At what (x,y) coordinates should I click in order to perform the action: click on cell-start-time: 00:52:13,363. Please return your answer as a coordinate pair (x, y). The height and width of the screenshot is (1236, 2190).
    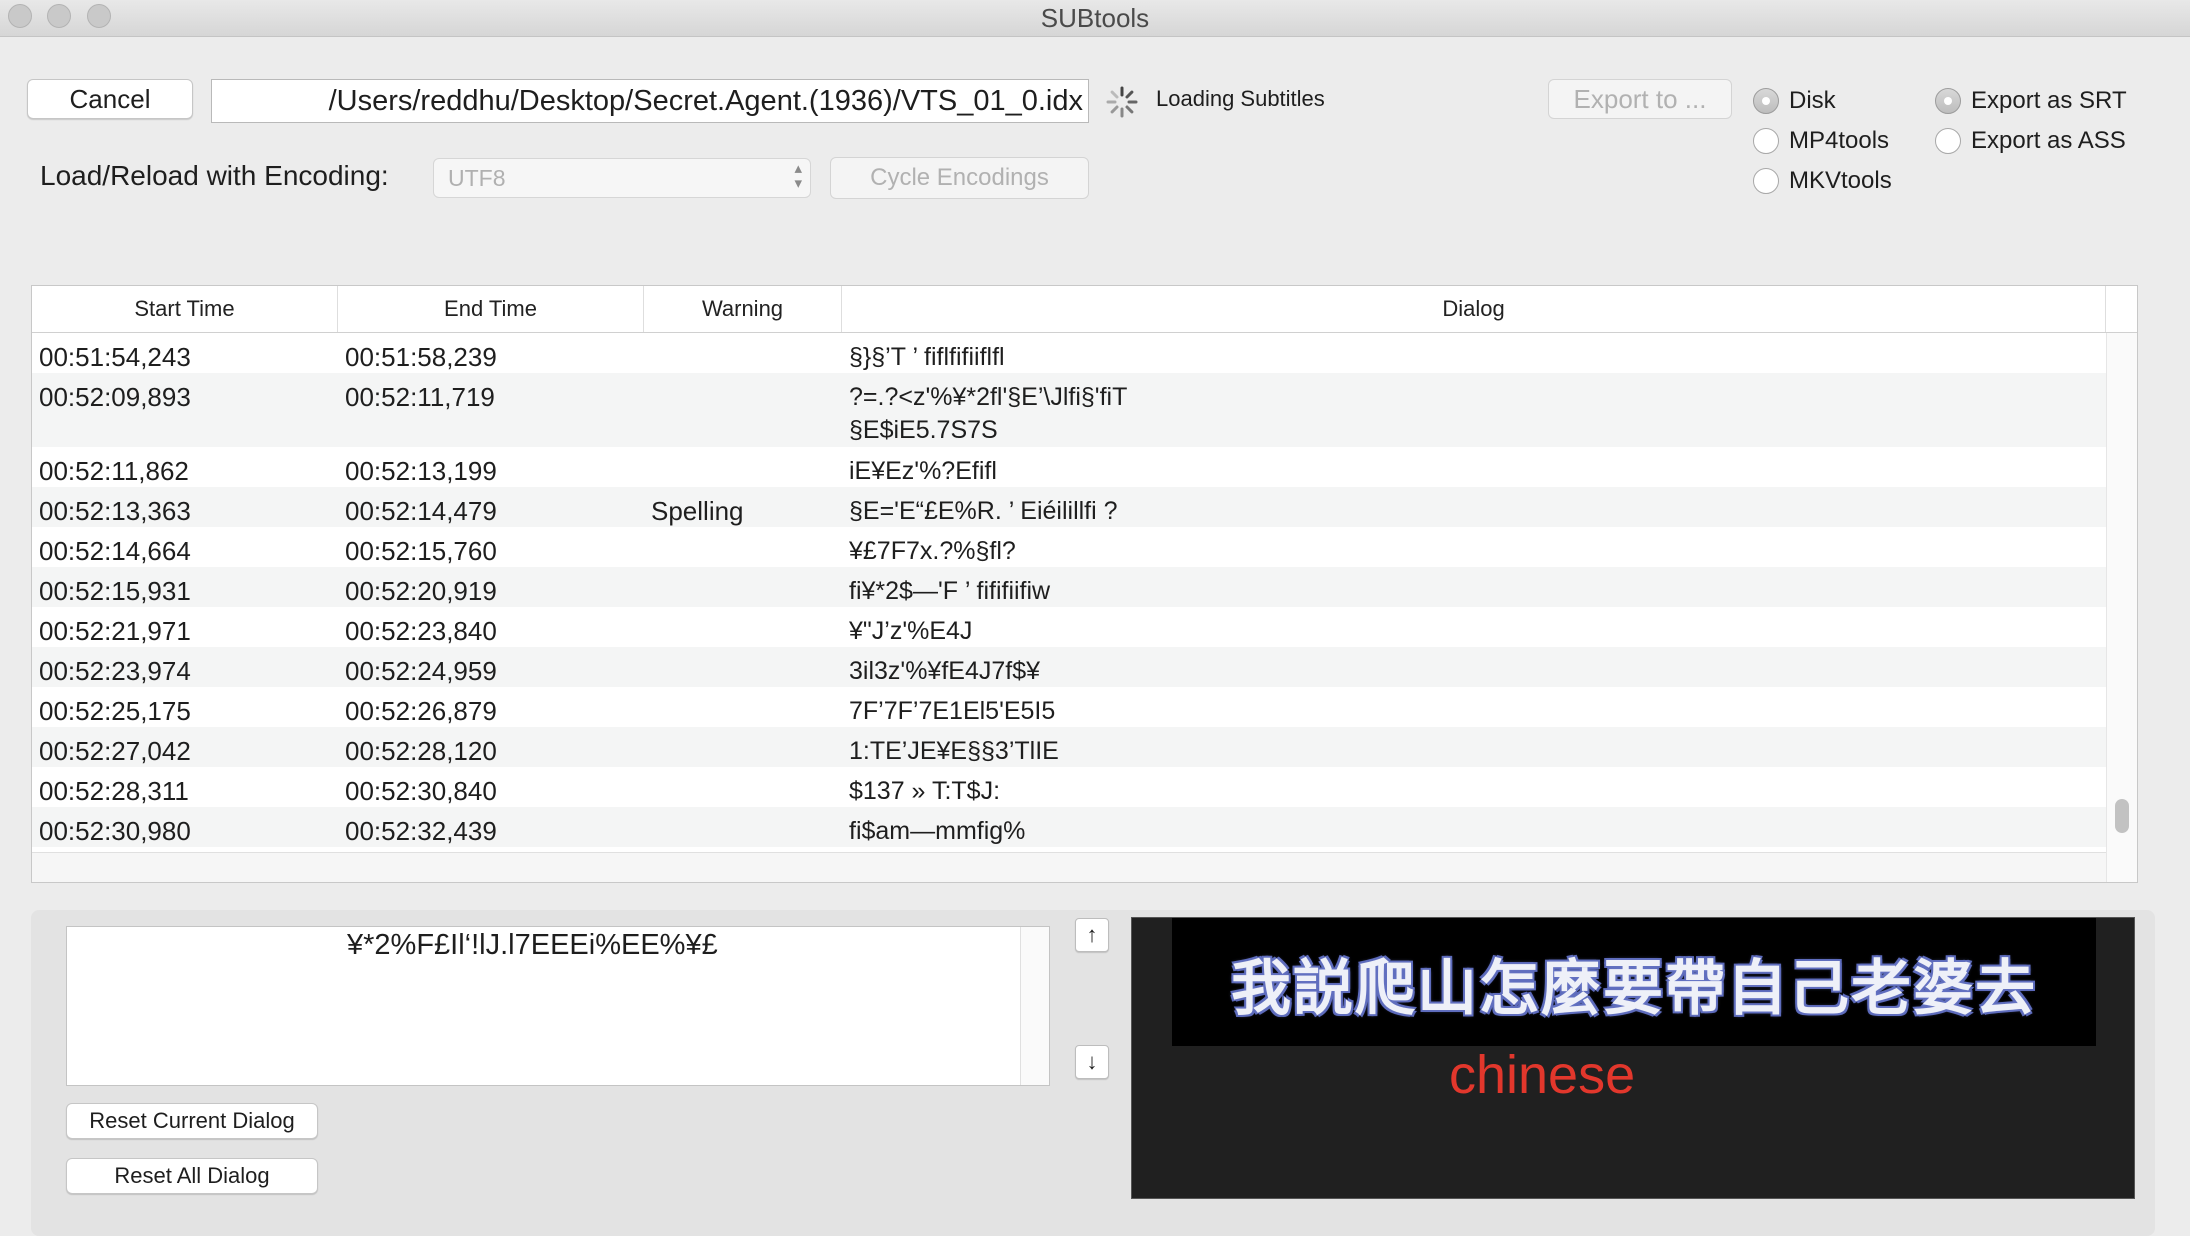
    Looking at the image, I should click on (115, 511).